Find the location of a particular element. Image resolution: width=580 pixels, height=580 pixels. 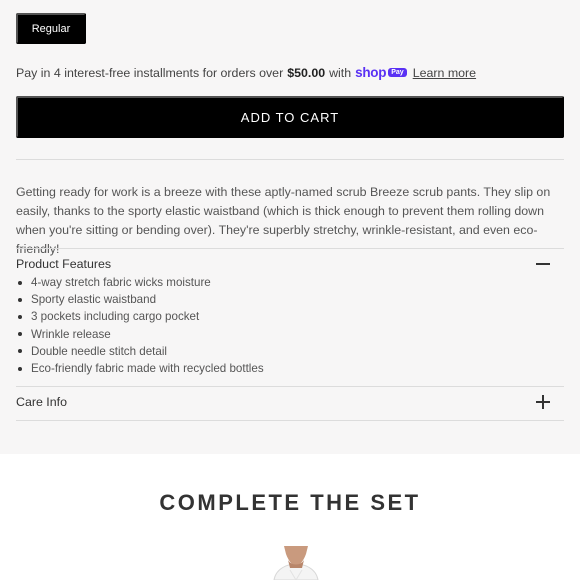

product-image is located at coordinates (296, 563).